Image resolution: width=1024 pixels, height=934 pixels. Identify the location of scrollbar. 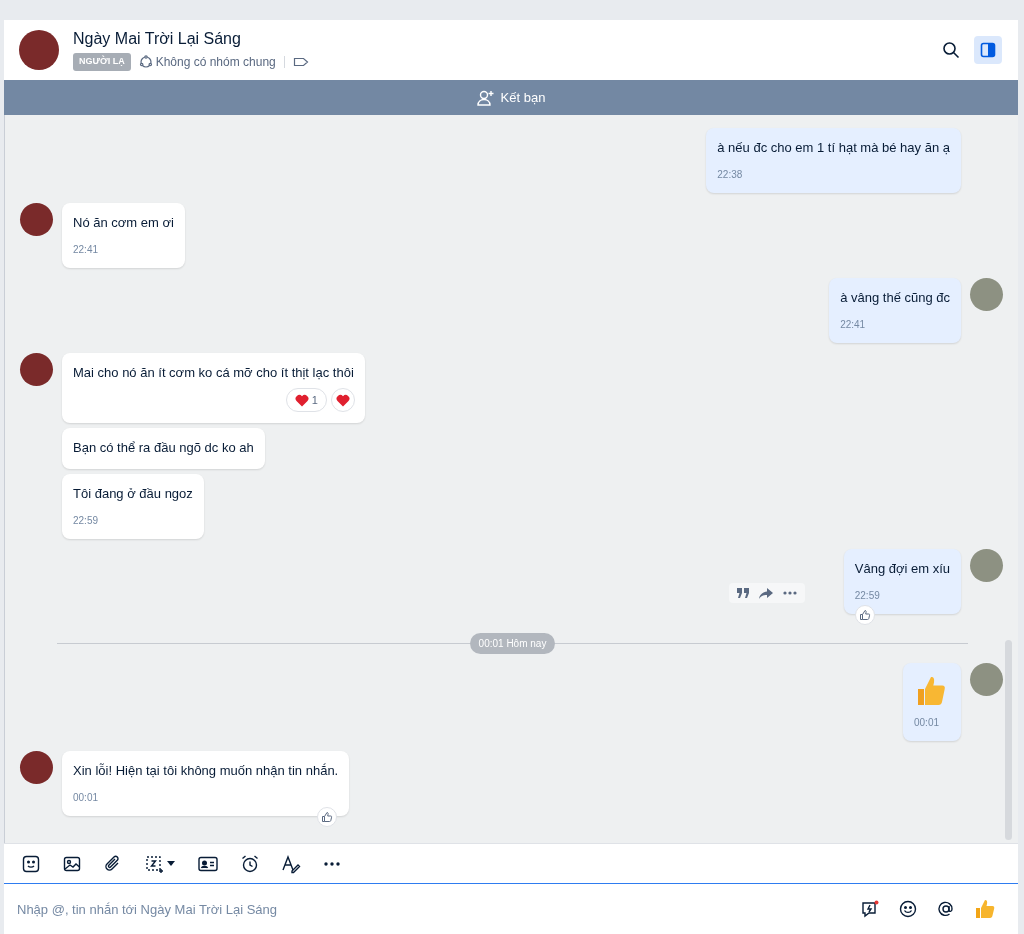
(1008, 740).